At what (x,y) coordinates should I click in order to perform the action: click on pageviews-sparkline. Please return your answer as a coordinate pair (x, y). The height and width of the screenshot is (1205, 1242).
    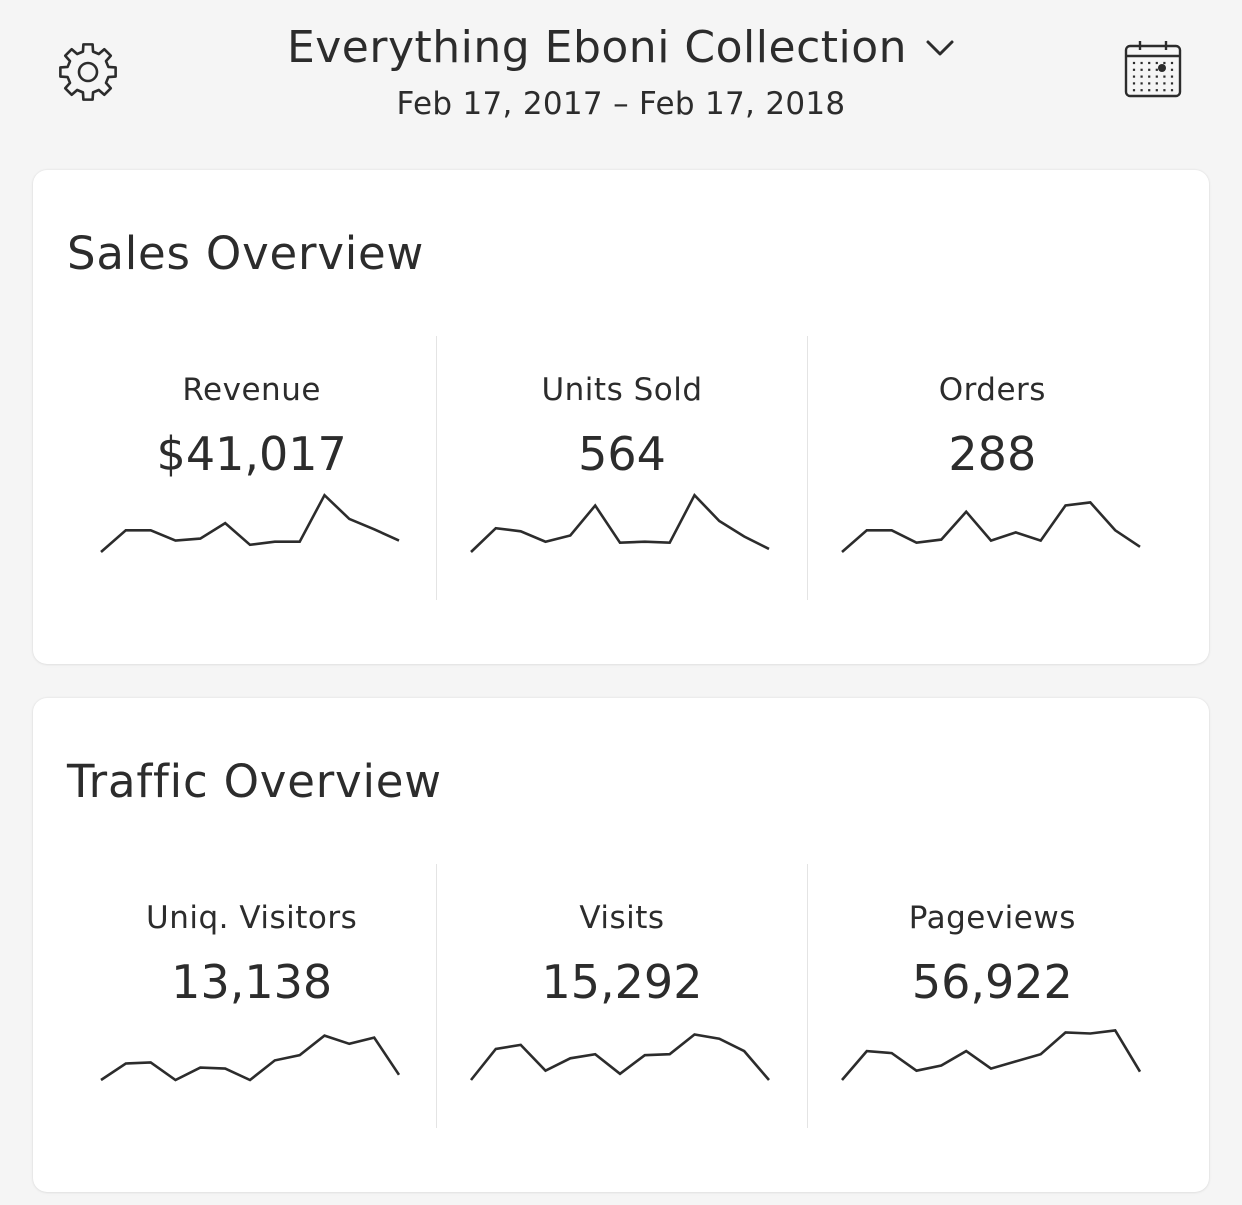
    Looking at the image, I should click on (990, 1055).